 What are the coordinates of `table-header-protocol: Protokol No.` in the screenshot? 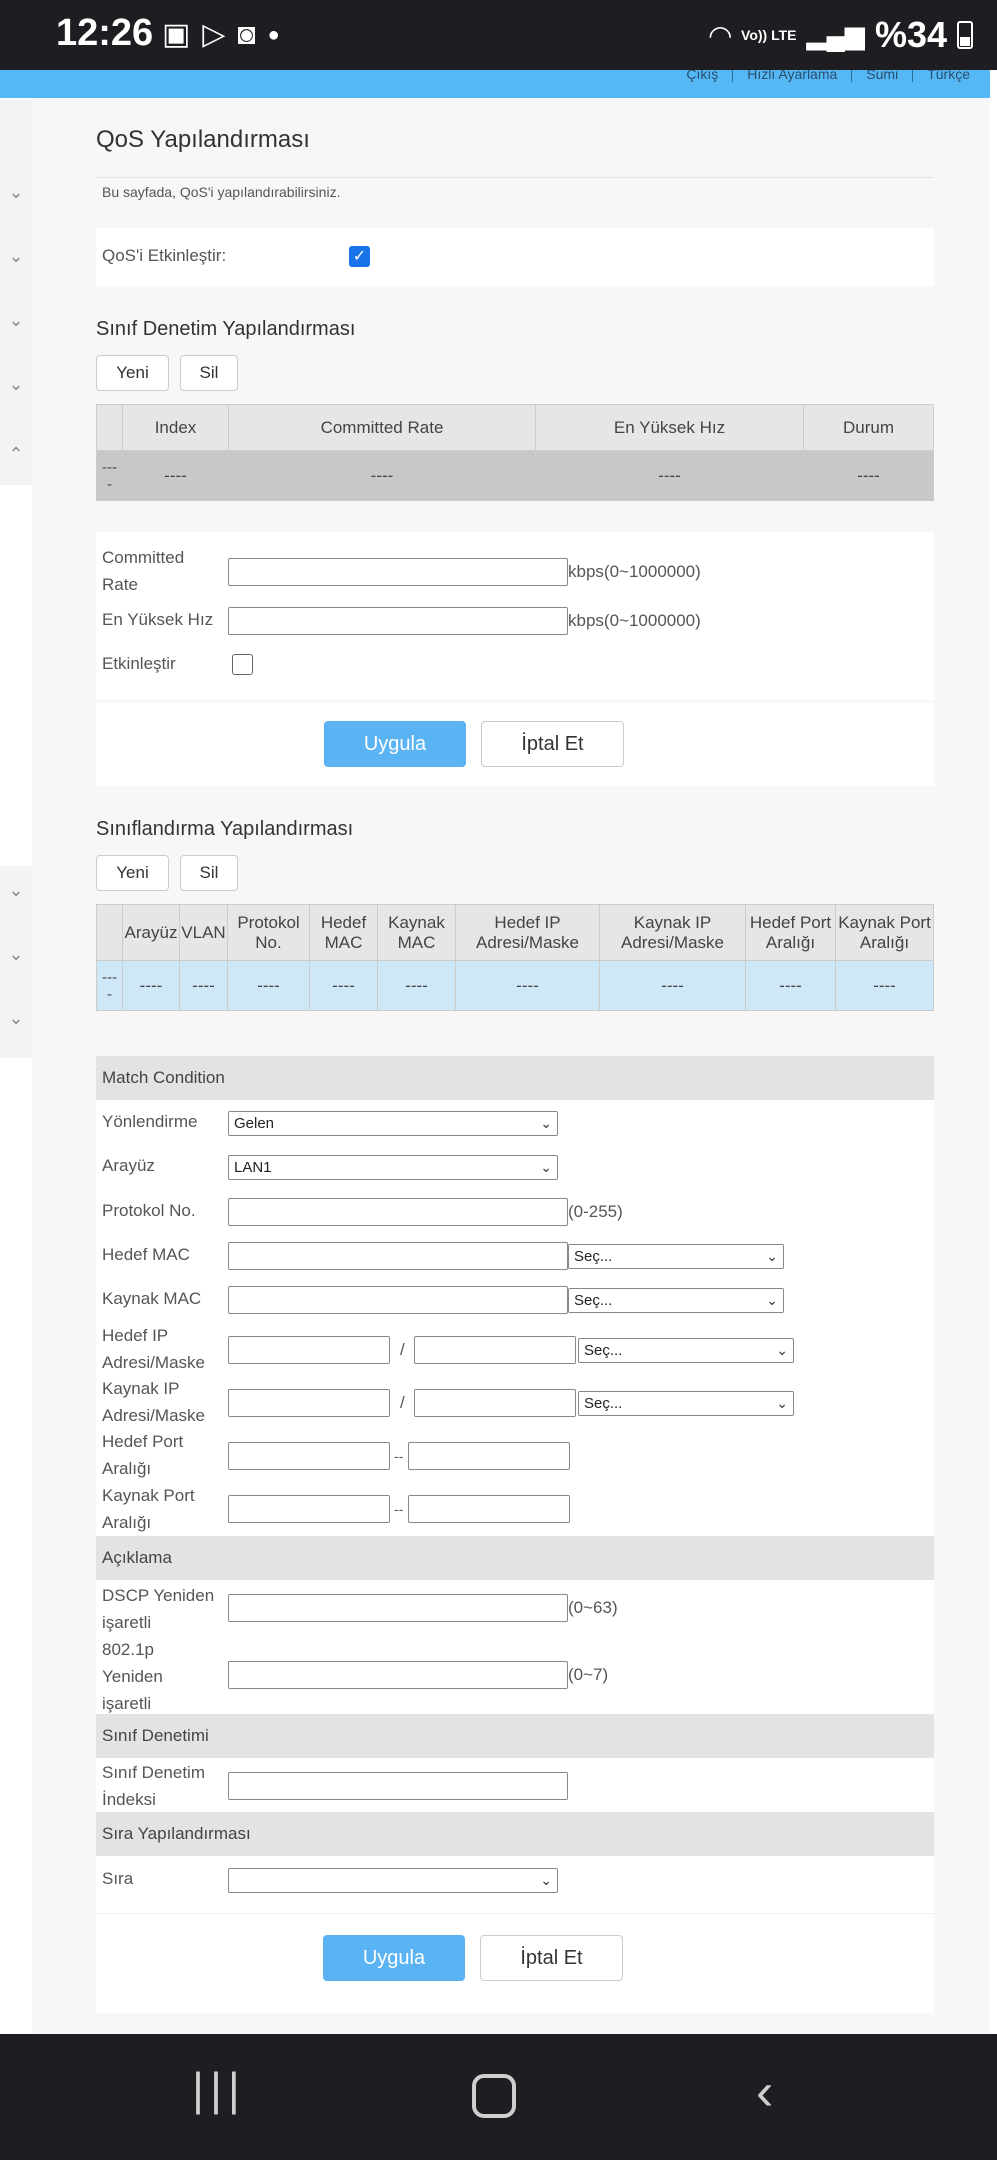 It's located at (268, 932).